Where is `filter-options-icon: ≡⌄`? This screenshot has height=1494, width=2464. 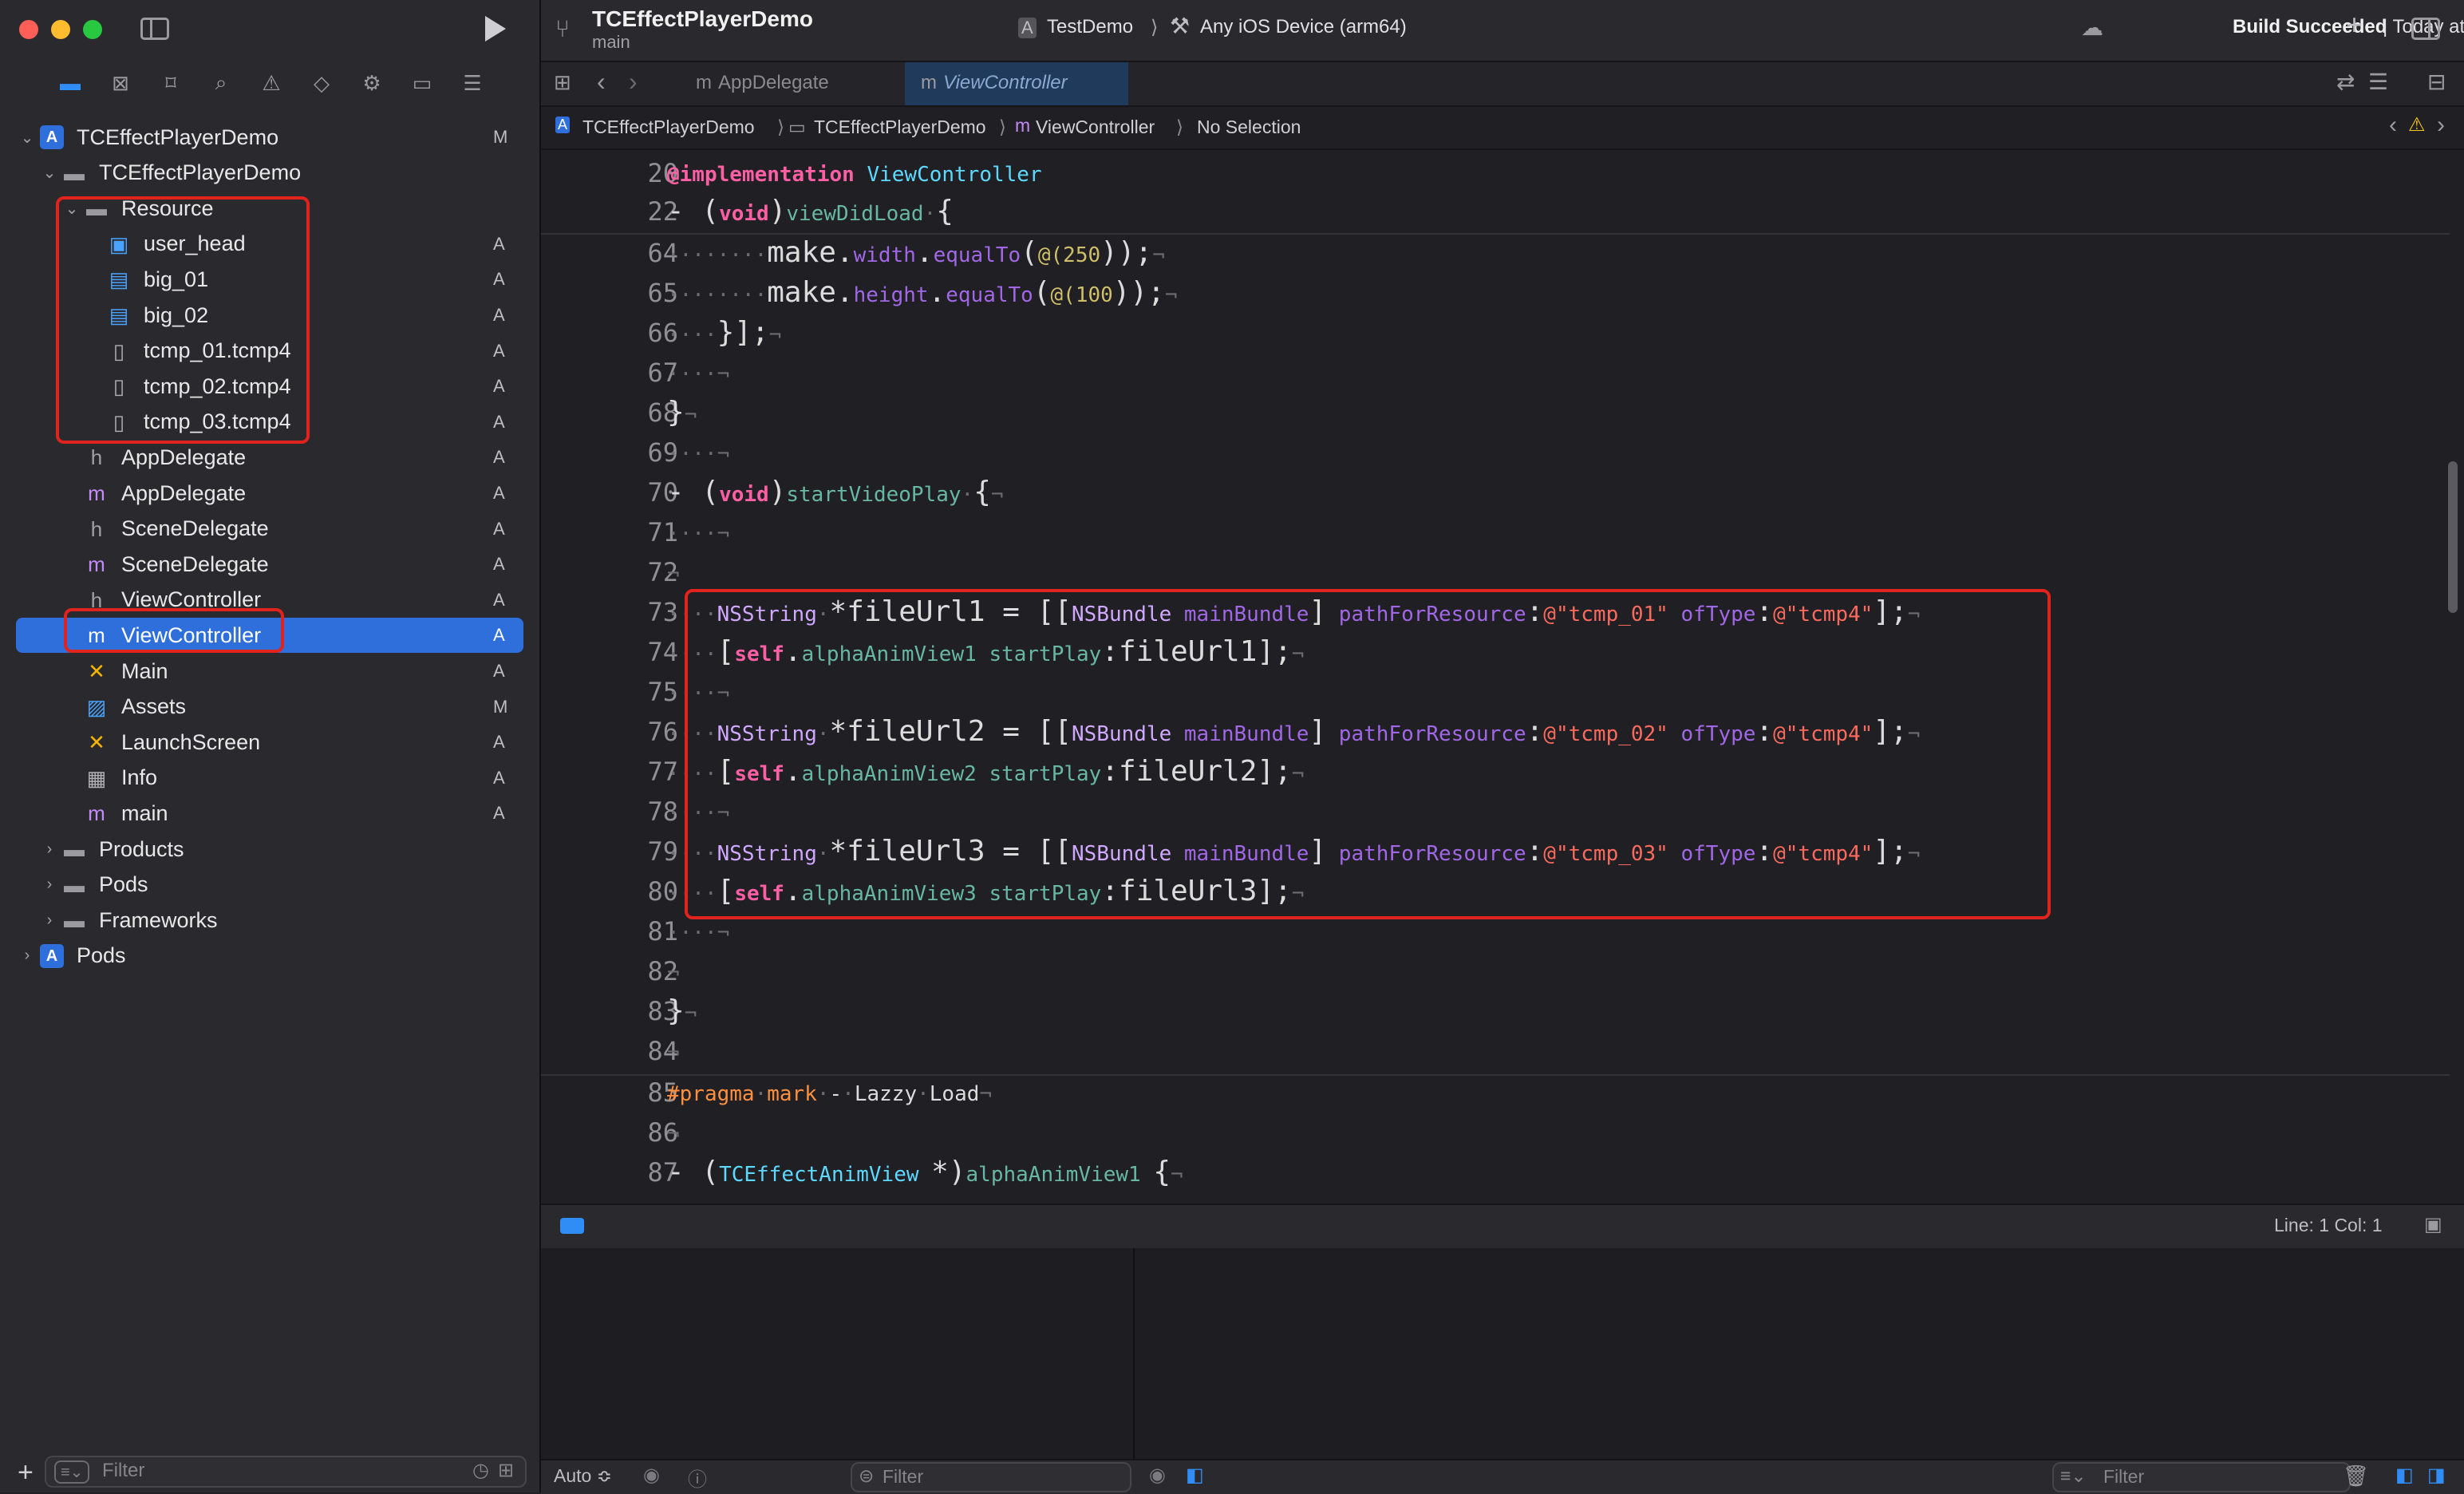
filter-options-icon: ≡⌄ is located at coordinates (72, 1472).